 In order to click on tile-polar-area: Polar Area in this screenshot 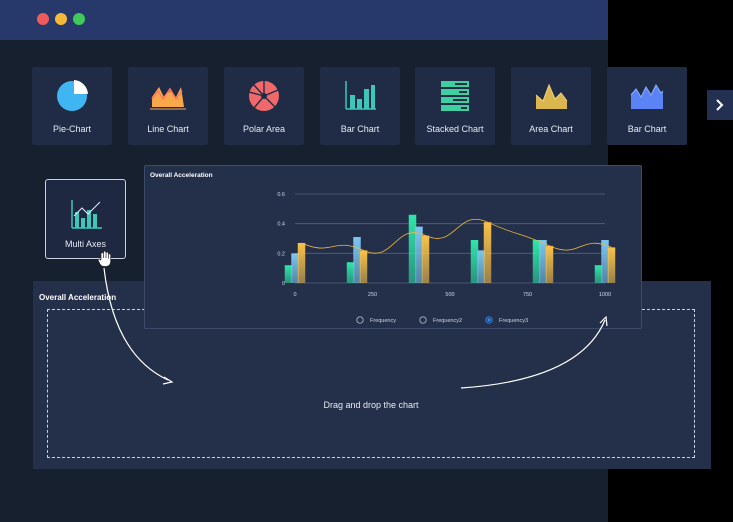, I will do `click(264, 106)`.